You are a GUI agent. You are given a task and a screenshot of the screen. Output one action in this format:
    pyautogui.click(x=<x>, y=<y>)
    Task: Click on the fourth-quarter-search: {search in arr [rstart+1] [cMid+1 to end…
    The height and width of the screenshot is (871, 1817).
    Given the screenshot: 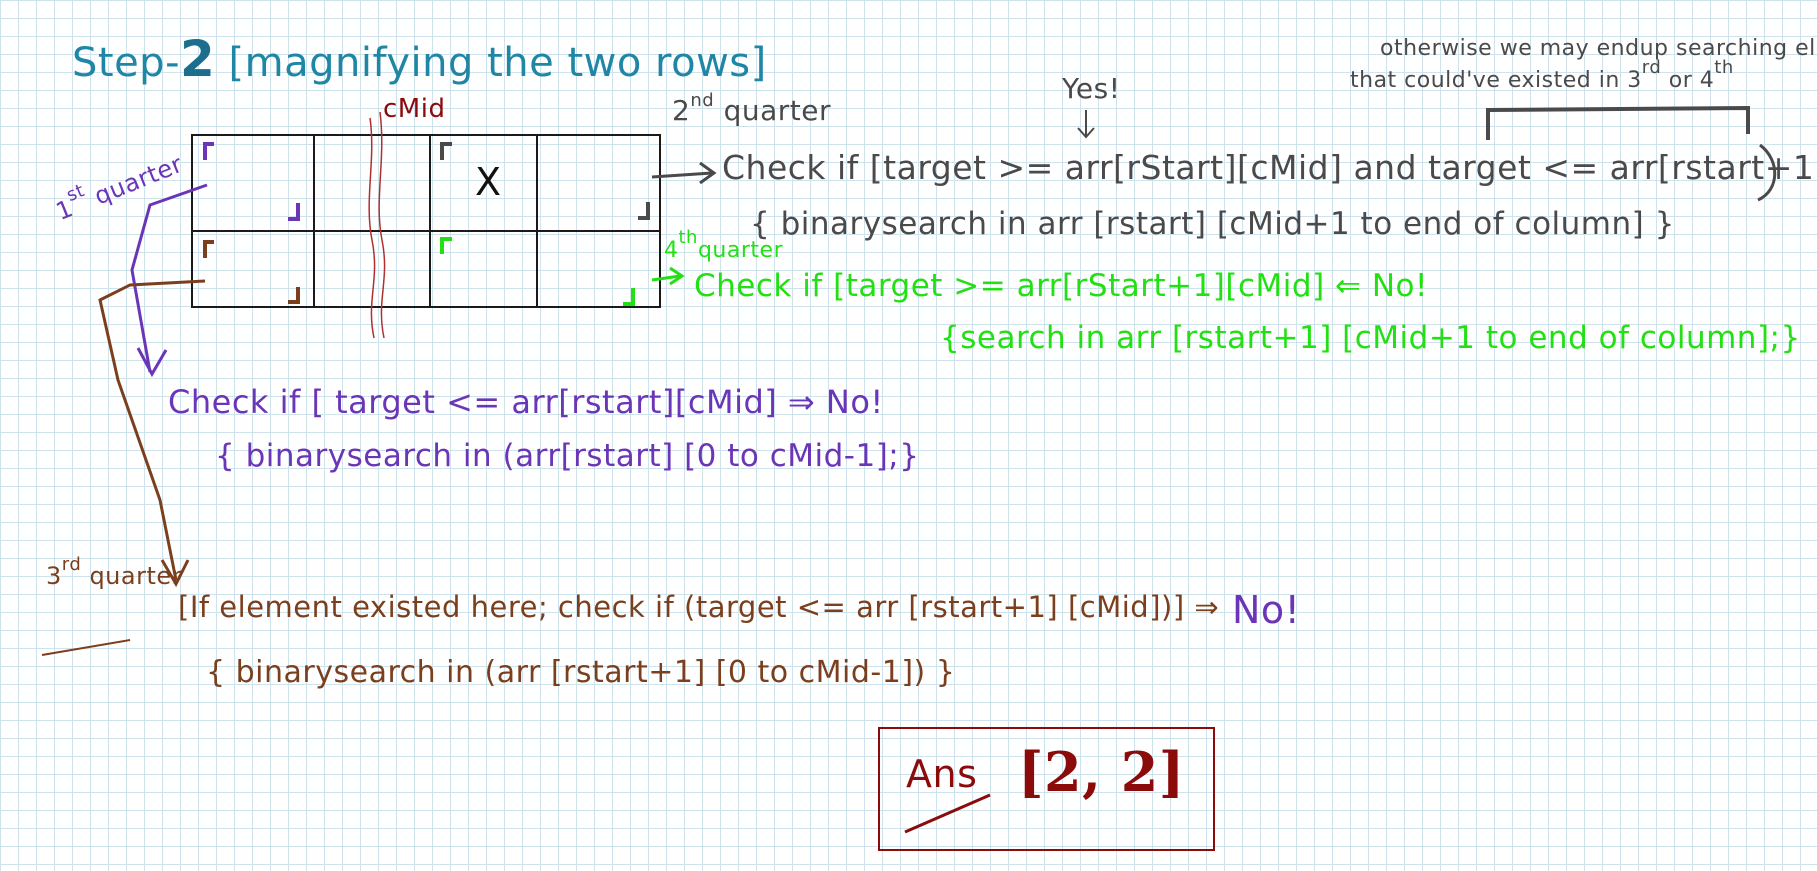 What is the action you would take?
    pyautogui.click(x=1370, y=338)
    